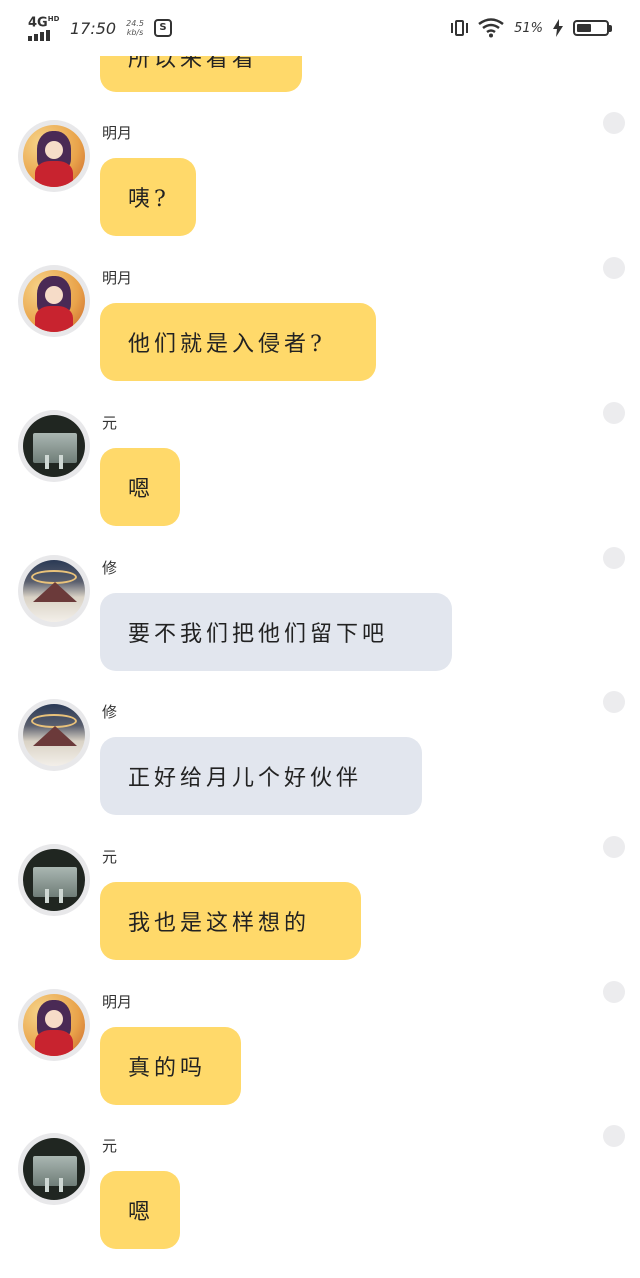 The height and width of the screenshot is (1278, 640). What do you see at coordinates (53, 19) in the screenshot?
I see `network-hd: HD` at bounding box center [53, 19].